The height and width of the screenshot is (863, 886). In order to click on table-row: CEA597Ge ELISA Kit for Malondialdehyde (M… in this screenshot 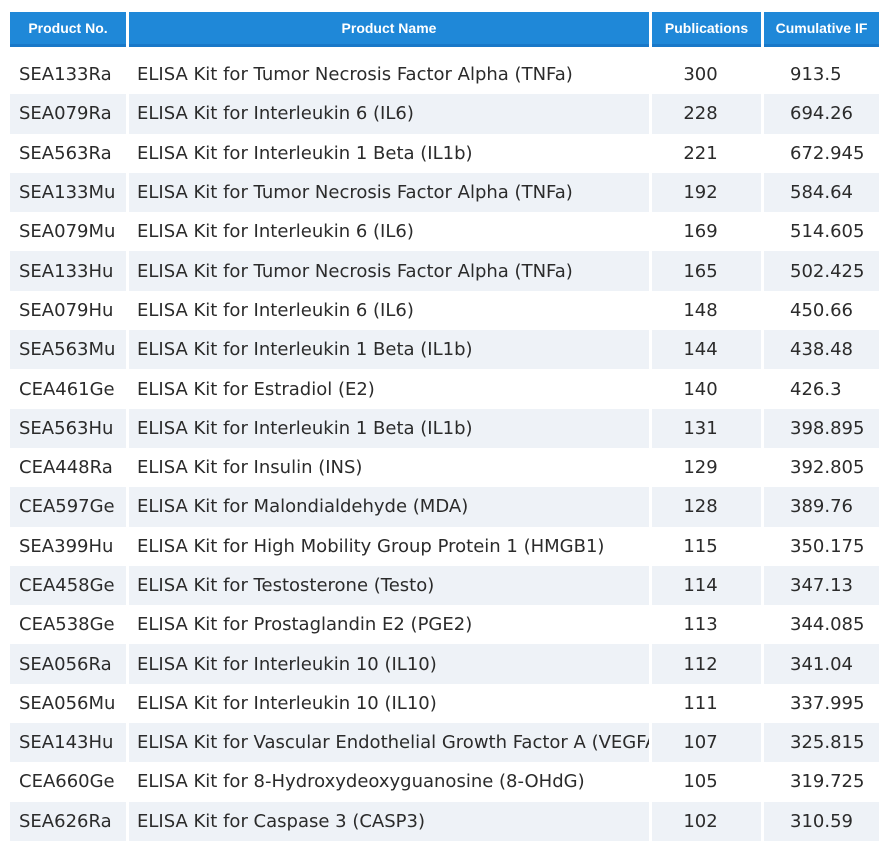, I will do `click(444, 507)`.